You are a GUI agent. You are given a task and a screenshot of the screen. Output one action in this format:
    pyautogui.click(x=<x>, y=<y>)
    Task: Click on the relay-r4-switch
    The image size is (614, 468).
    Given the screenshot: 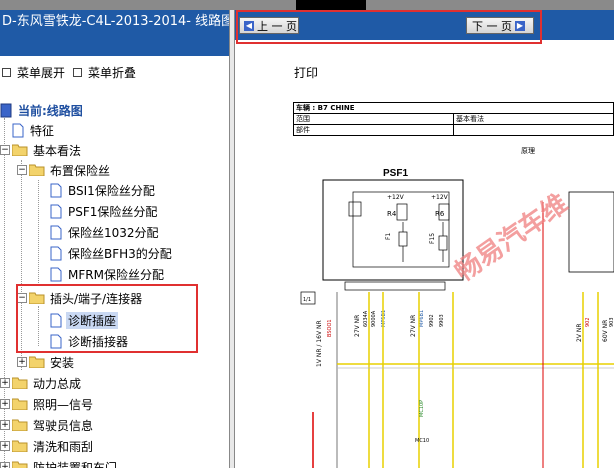 What is the action you would take?
    pyautogui.click(x=402, y=212)
    